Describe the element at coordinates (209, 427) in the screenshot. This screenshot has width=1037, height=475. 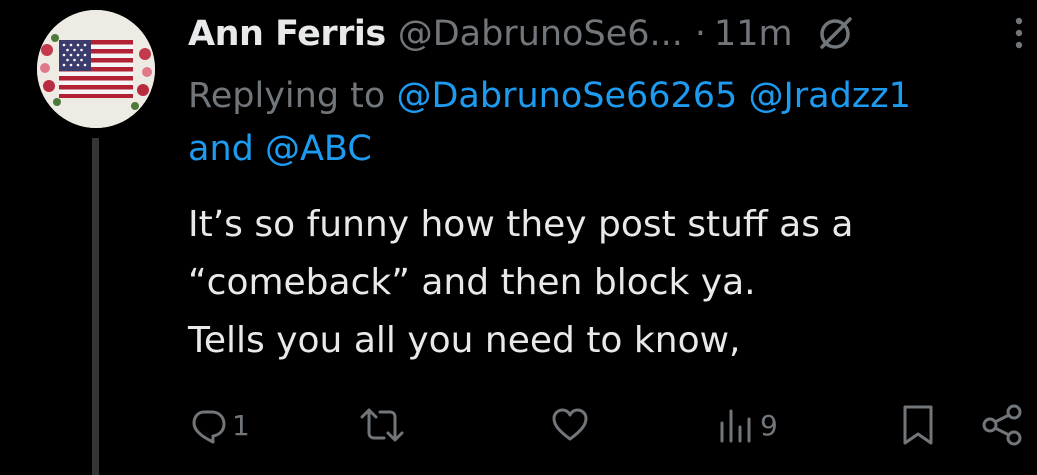
I see `reply-icon` at that location.